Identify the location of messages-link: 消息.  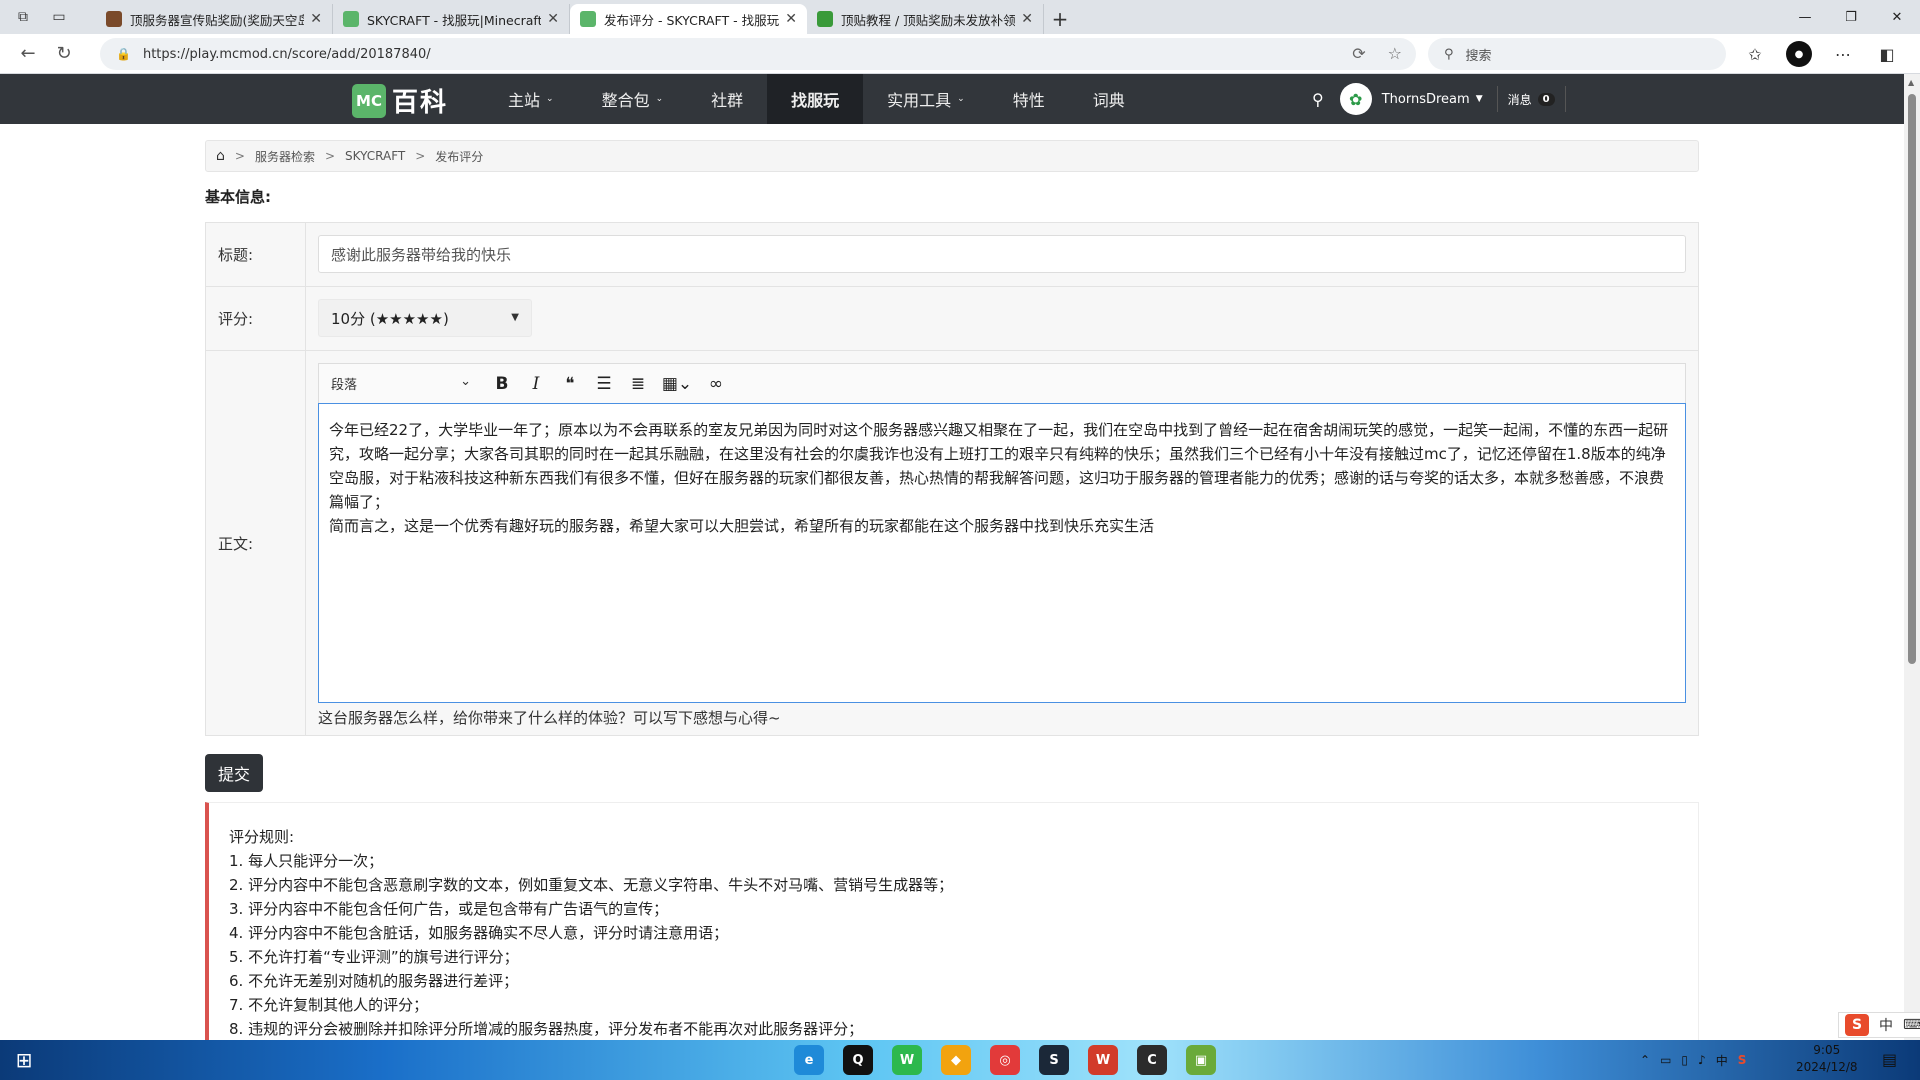
(1520, 99).